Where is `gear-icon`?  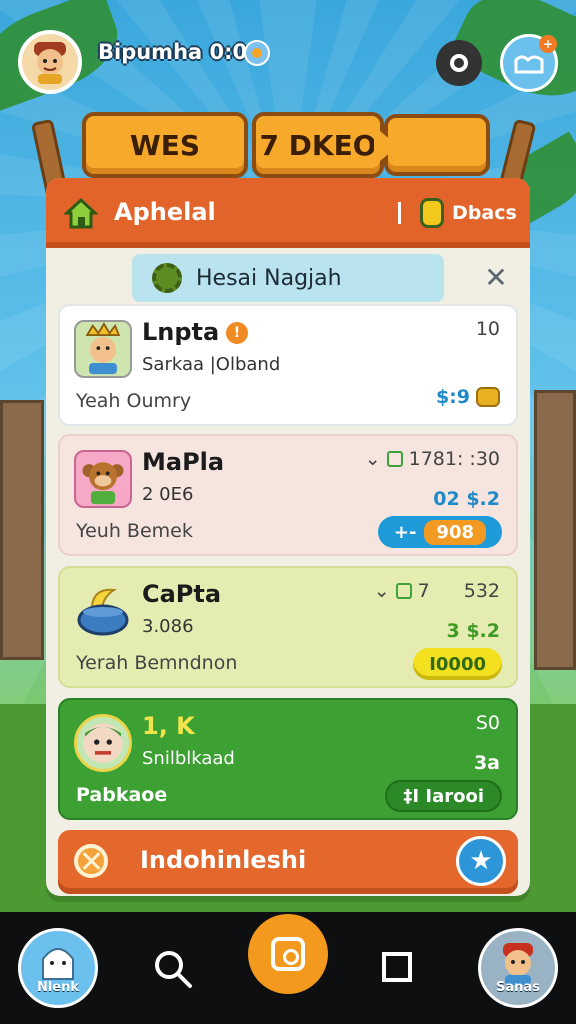 gear-icon is located at coordinates (167, 278).